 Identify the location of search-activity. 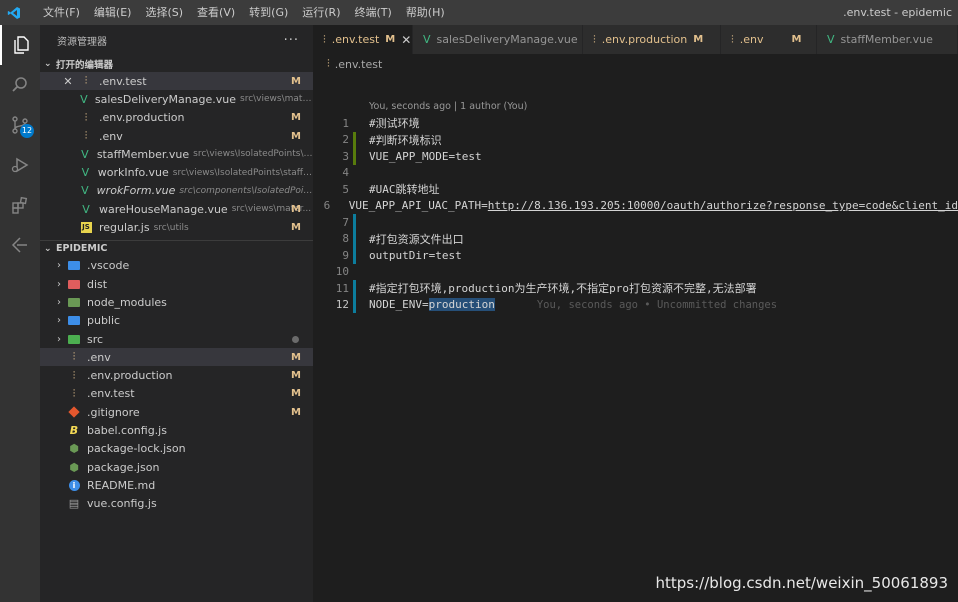
(20, 85).